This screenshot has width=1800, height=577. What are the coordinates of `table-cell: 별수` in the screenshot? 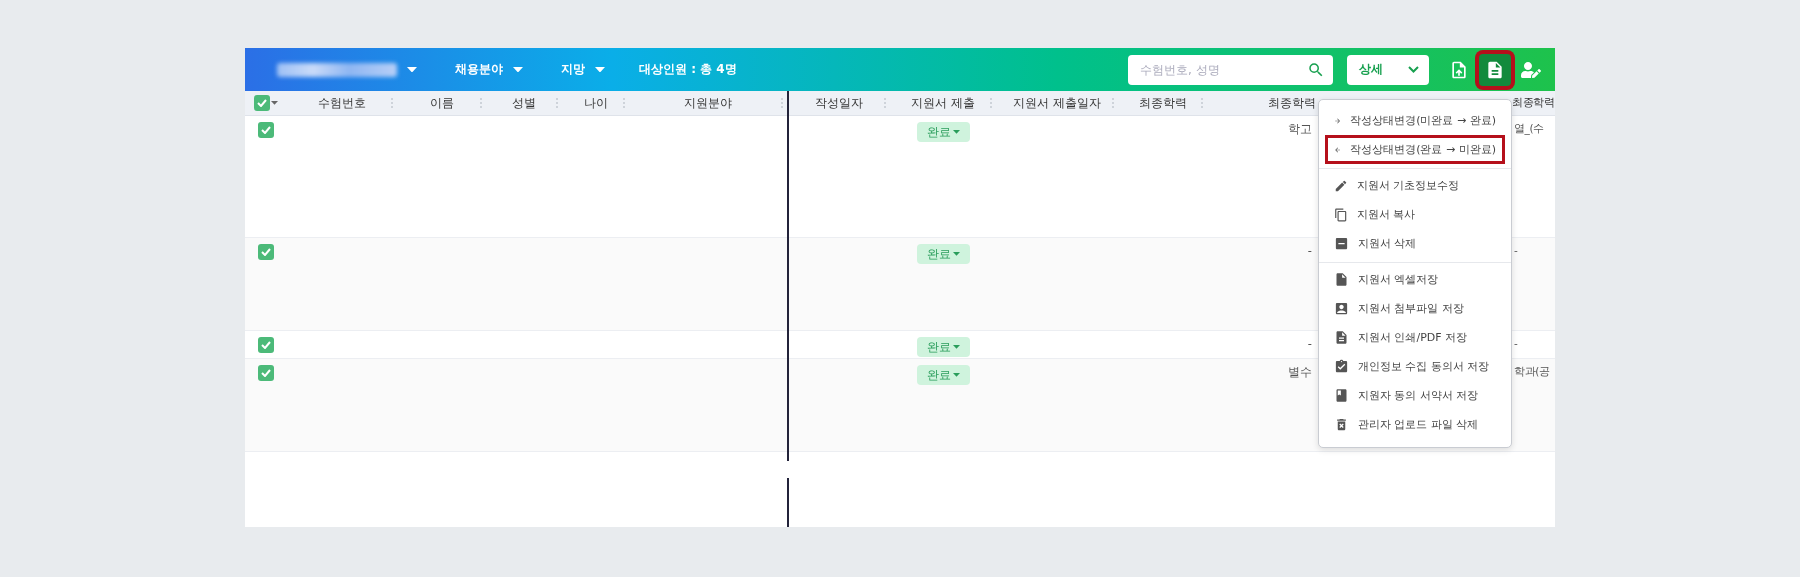 It's located at (1300, 372).